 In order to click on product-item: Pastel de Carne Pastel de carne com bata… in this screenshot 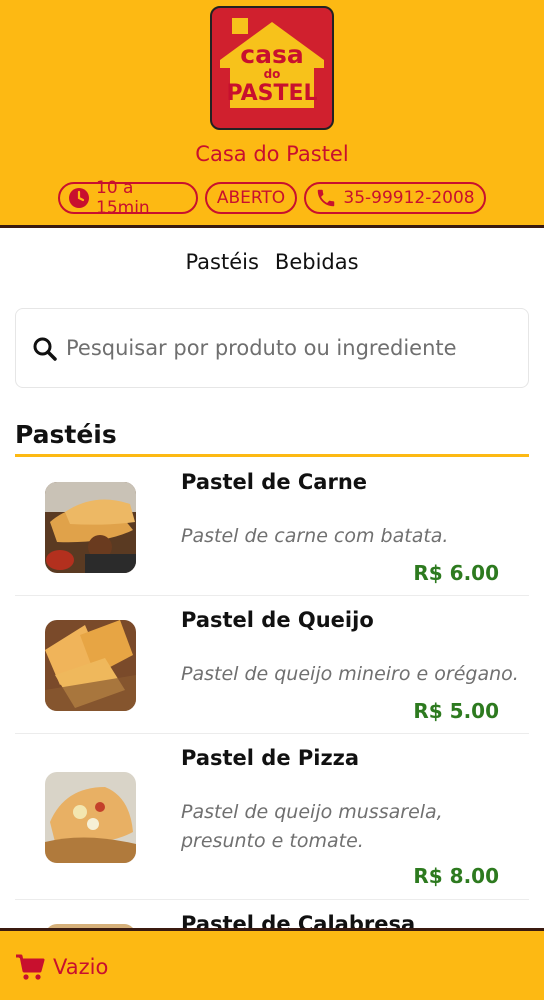, I will do `click(272, 527)`.